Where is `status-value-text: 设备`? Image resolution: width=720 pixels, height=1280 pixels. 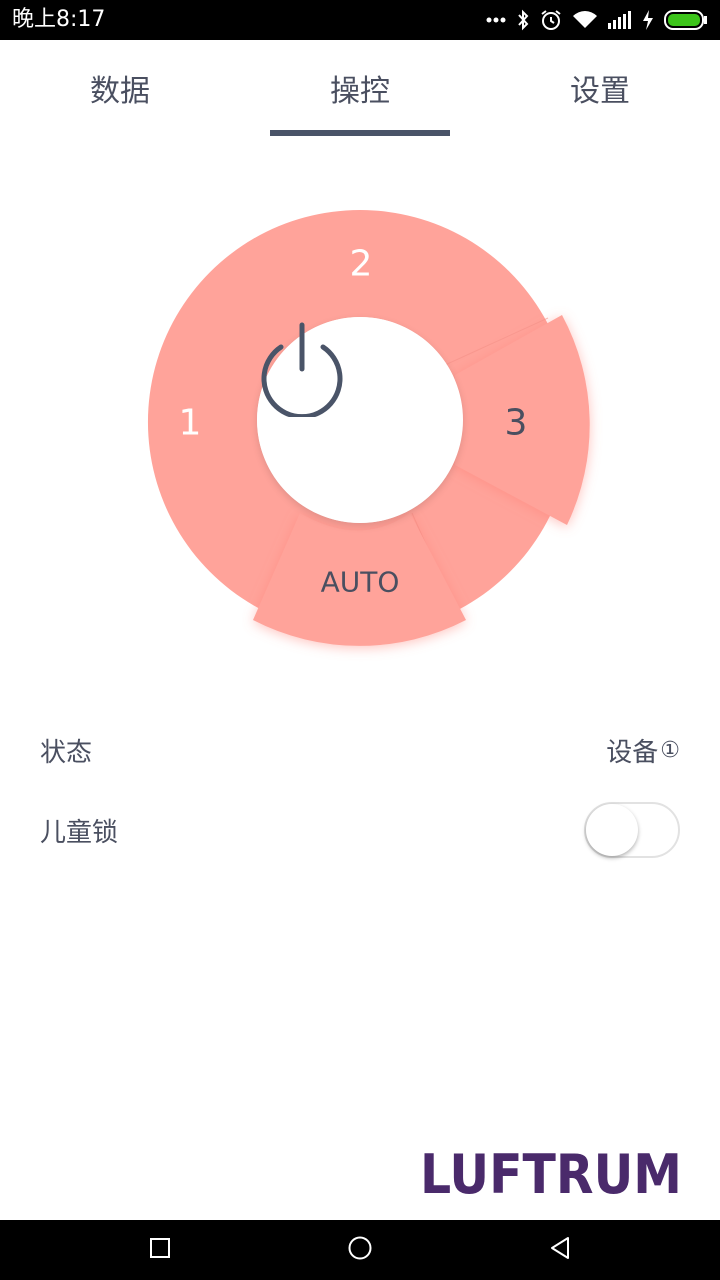 status-value-text: 设备 is located at coordinates (632, 752).